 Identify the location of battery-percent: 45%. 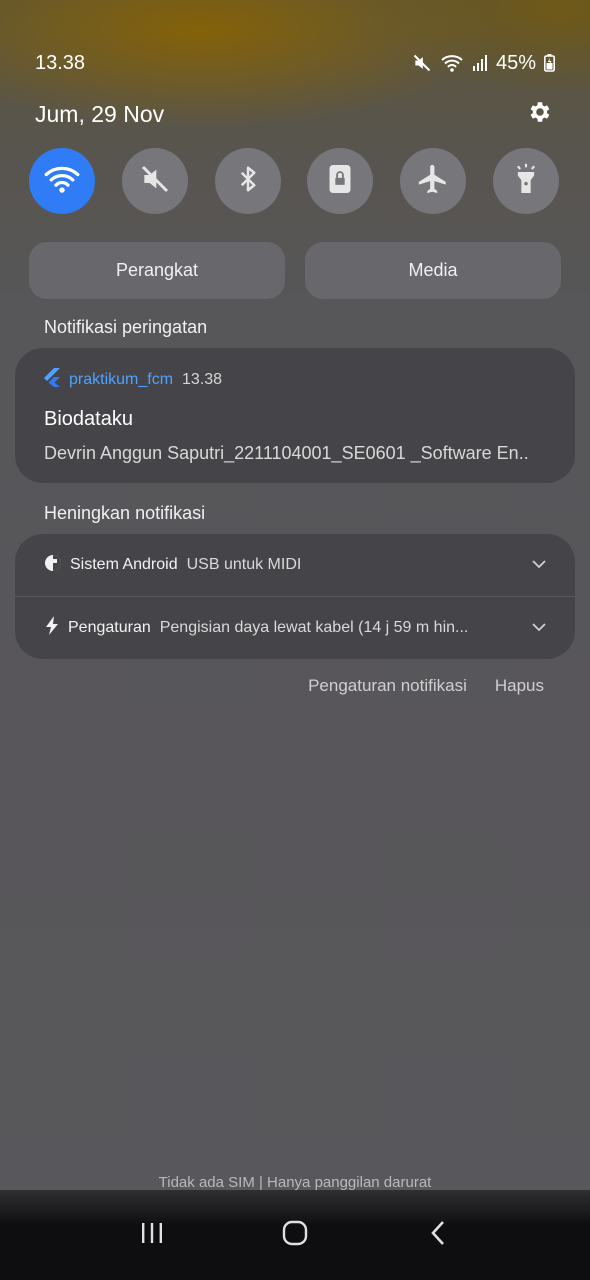
(515, 62).